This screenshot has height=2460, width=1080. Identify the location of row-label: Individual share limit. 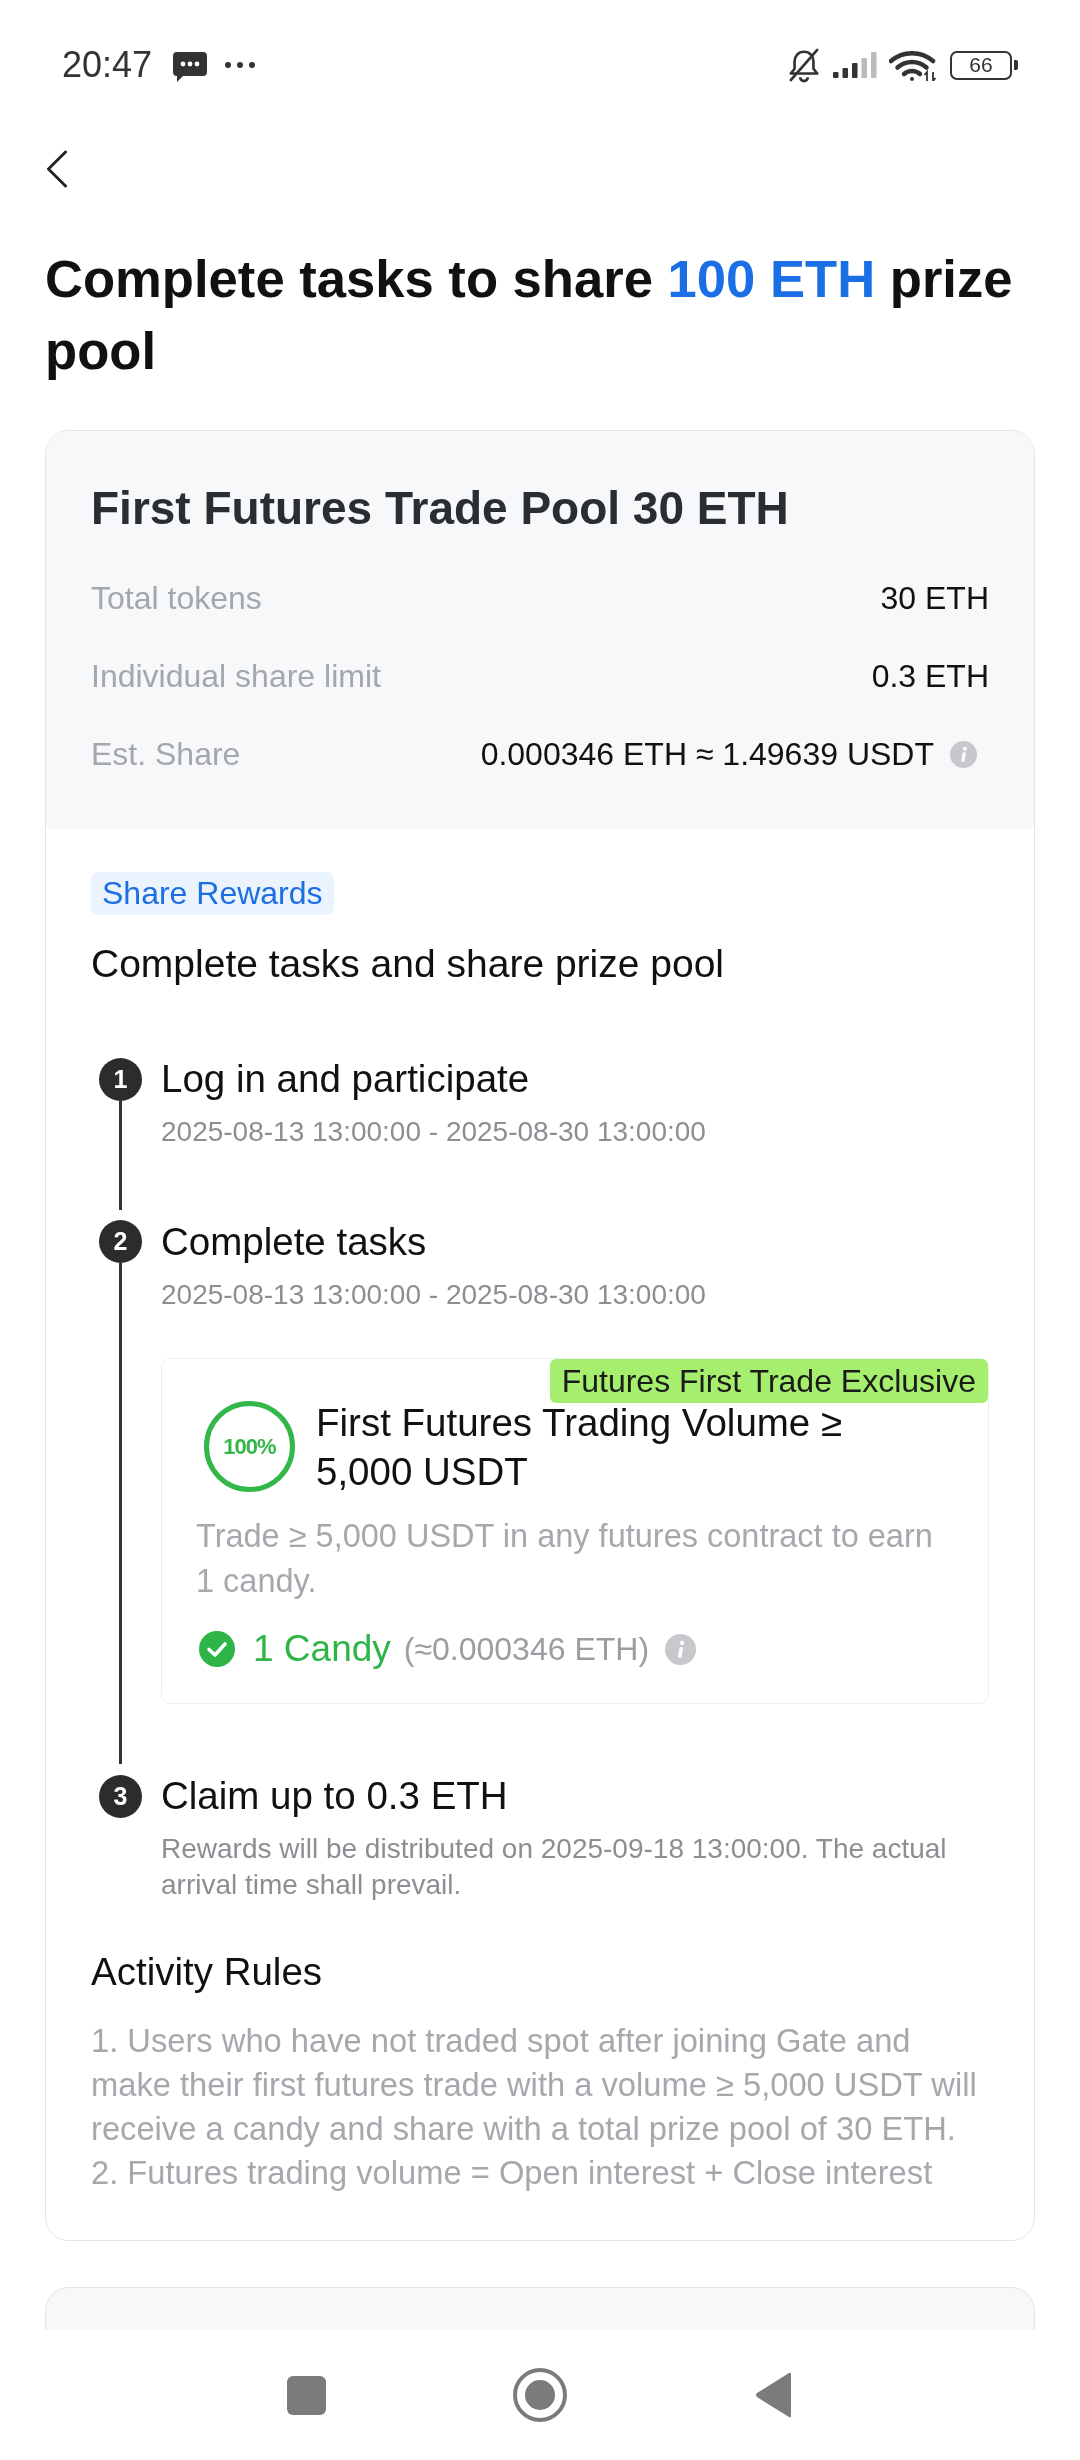
(236, 676).